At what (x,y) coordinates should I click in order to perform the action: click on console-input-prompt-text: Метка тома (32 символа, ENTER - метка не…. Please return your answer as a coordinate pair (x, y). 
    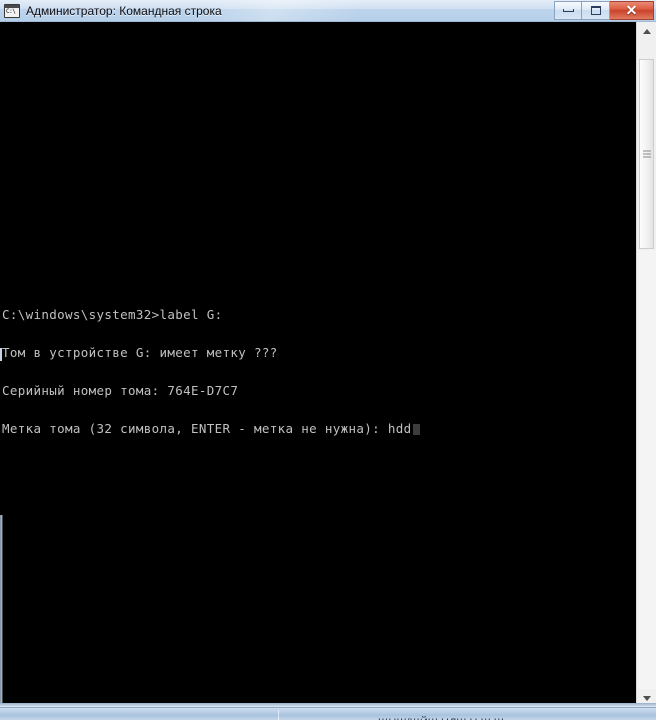
    Looking at the image, I should click on (207, 428).